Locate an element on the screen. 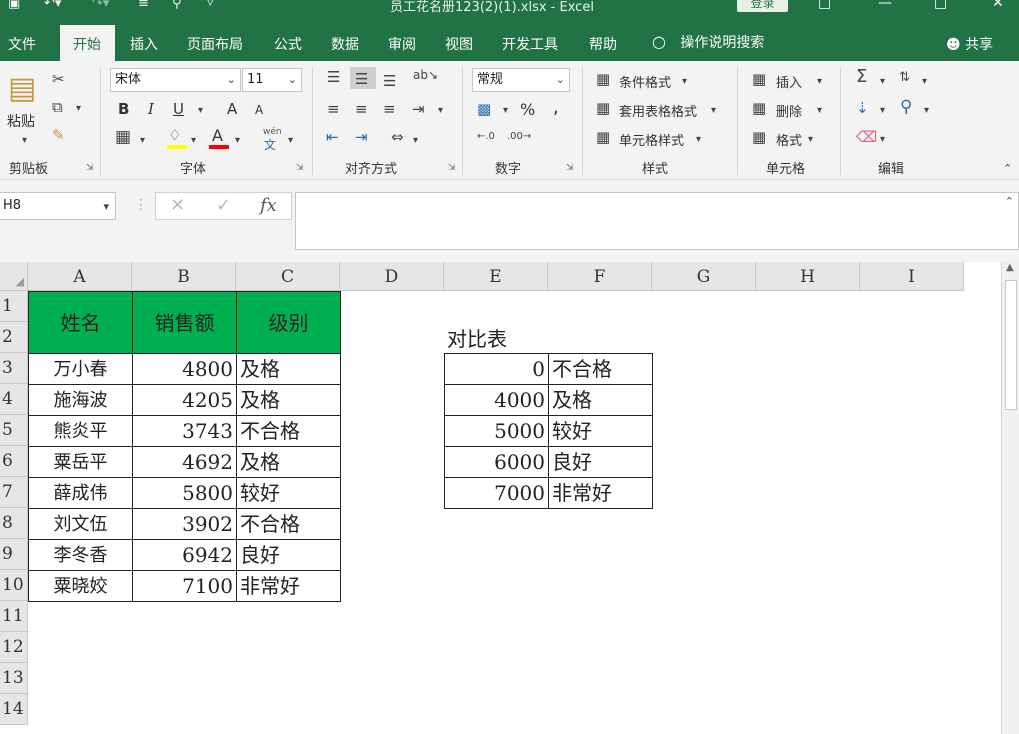  column-header-d: D is located at coordinates (392, 276).